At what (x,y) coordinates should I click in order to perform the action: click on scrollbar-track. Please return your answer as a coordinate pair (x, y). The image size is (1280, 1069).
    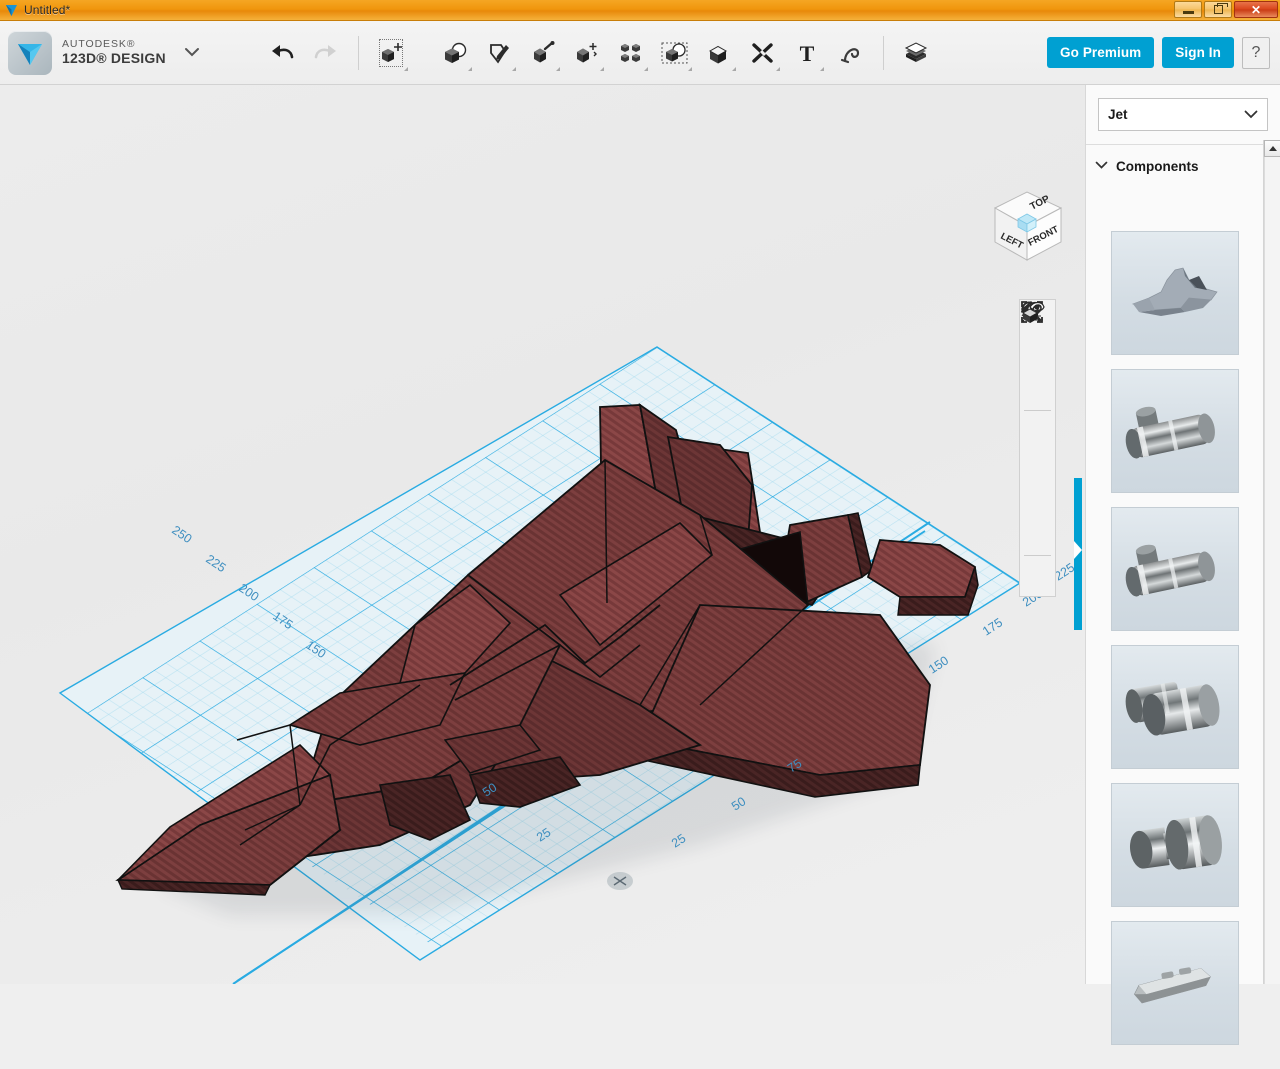
    Looking at the image, I should click on (1272, 570).